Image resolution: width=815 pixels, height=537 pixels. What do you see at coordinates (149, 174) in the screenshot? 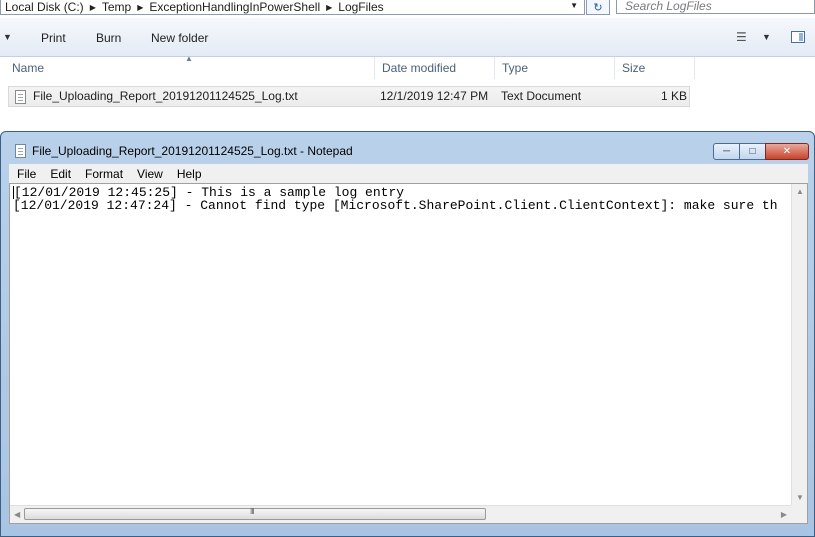
I see `menu-view: View` at bounding box center [149, 174].